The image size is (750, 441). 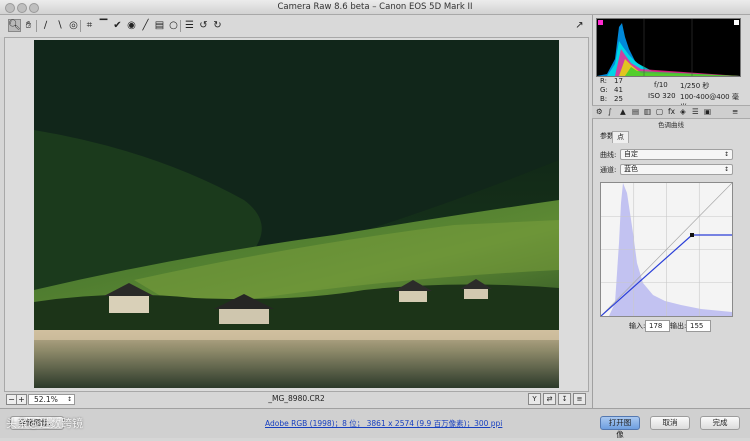 What do you see at coordinates (610, 111) in the screenshot?
I see `tab-tone-curve-icon: ∫` at bounding box center [610, 111].